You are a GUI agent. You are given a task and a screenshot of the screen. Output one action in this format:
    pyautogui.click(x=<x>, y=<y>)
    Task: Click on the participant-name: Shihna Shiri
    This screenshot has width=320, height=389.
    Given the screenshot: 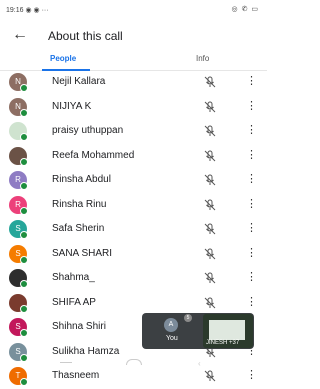 What is the action you would take?
    pyautogui.click(x=79, y=326)
    